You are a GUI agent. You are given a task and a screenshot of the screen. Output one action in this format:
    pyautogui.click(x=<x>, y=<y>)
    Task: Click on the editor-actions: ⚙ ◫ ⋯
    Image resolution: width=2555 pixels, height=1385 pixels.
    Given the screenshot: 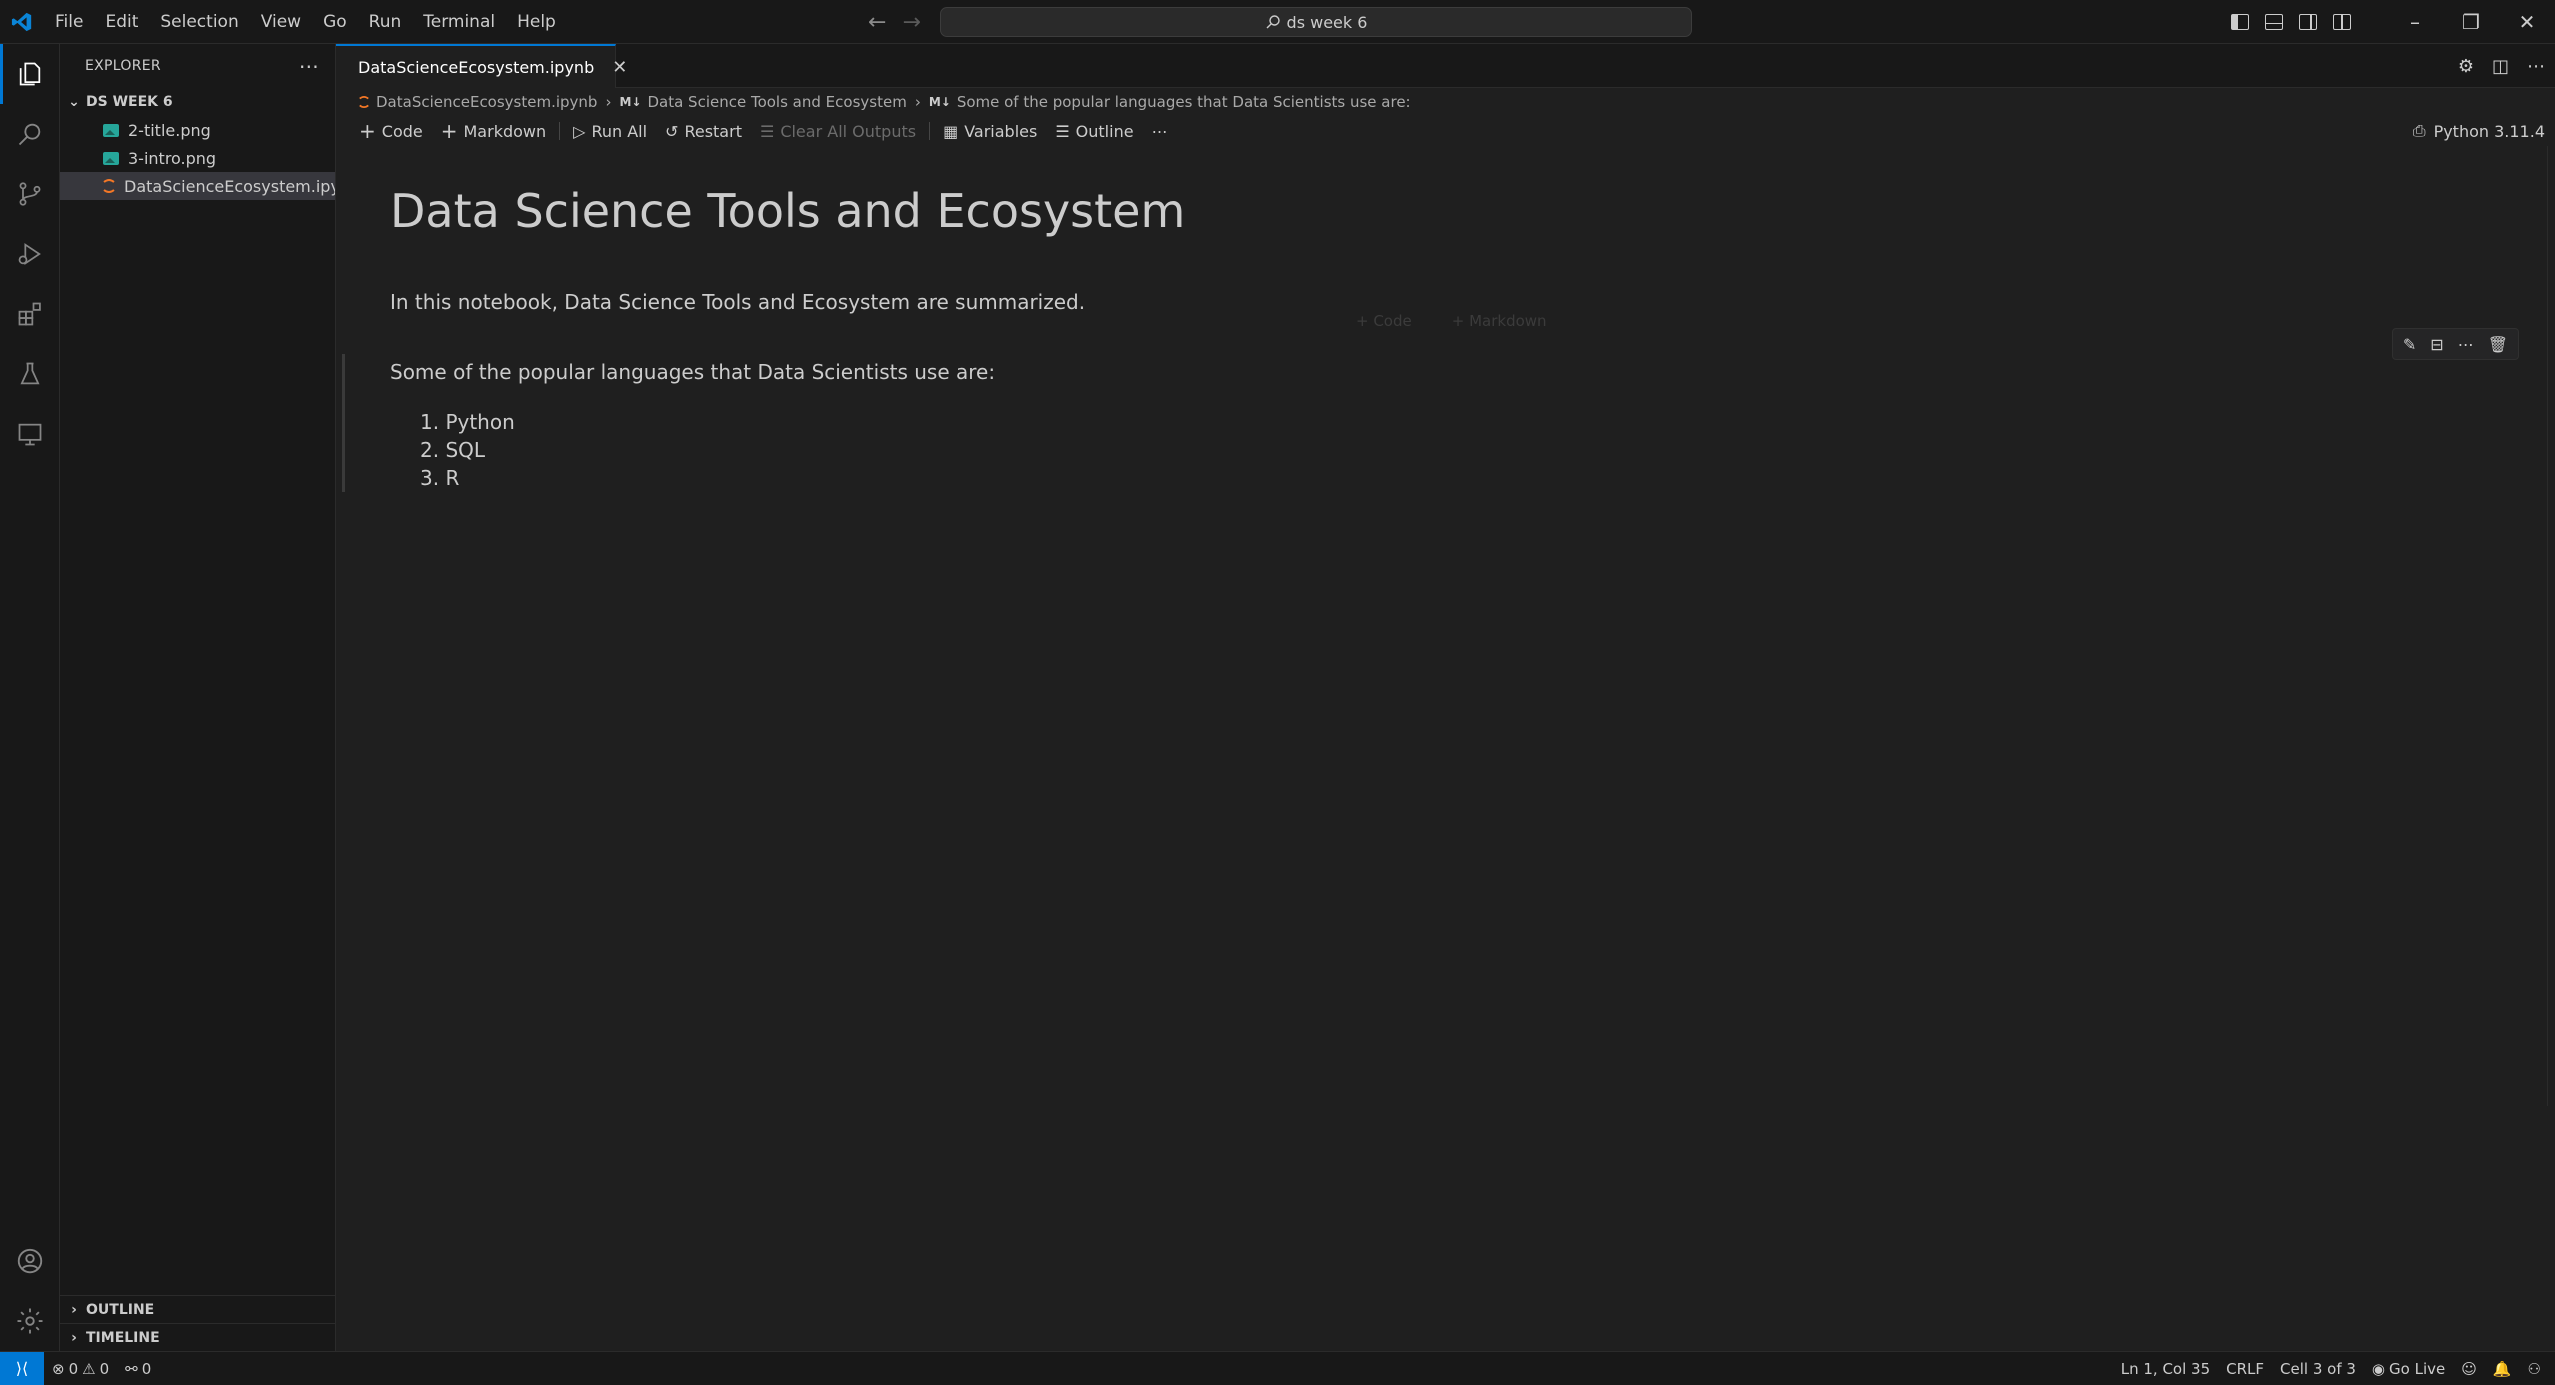 What is the action you would take?
    pyautogui.click(x=2501, y=66)
    